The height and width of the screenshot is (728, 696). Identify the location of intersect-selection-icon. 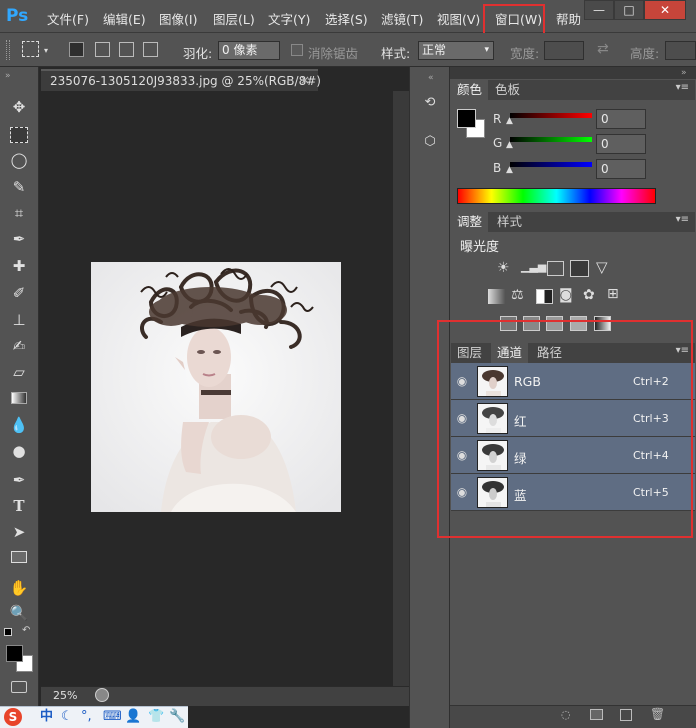
(150, 49).